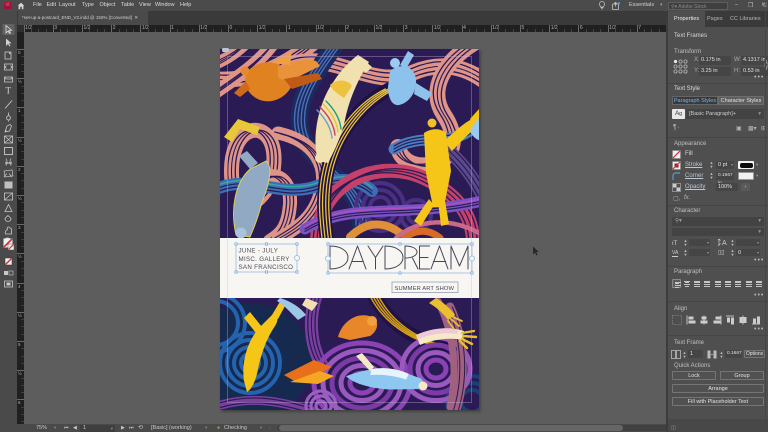  I want to click on svg-text: T, so click(9, 91).